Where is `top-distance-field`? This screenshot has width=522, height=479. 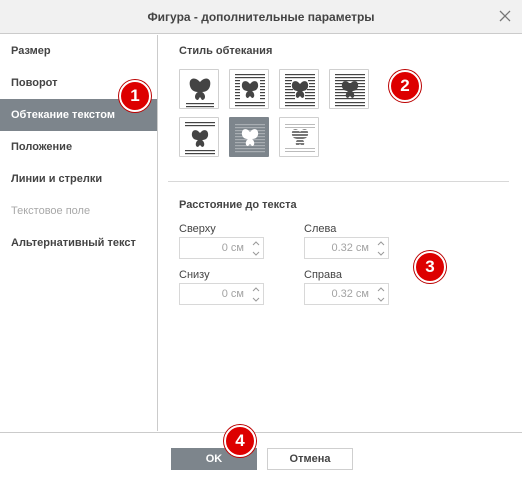
top-distance-field is located at coordinates (221, 248).